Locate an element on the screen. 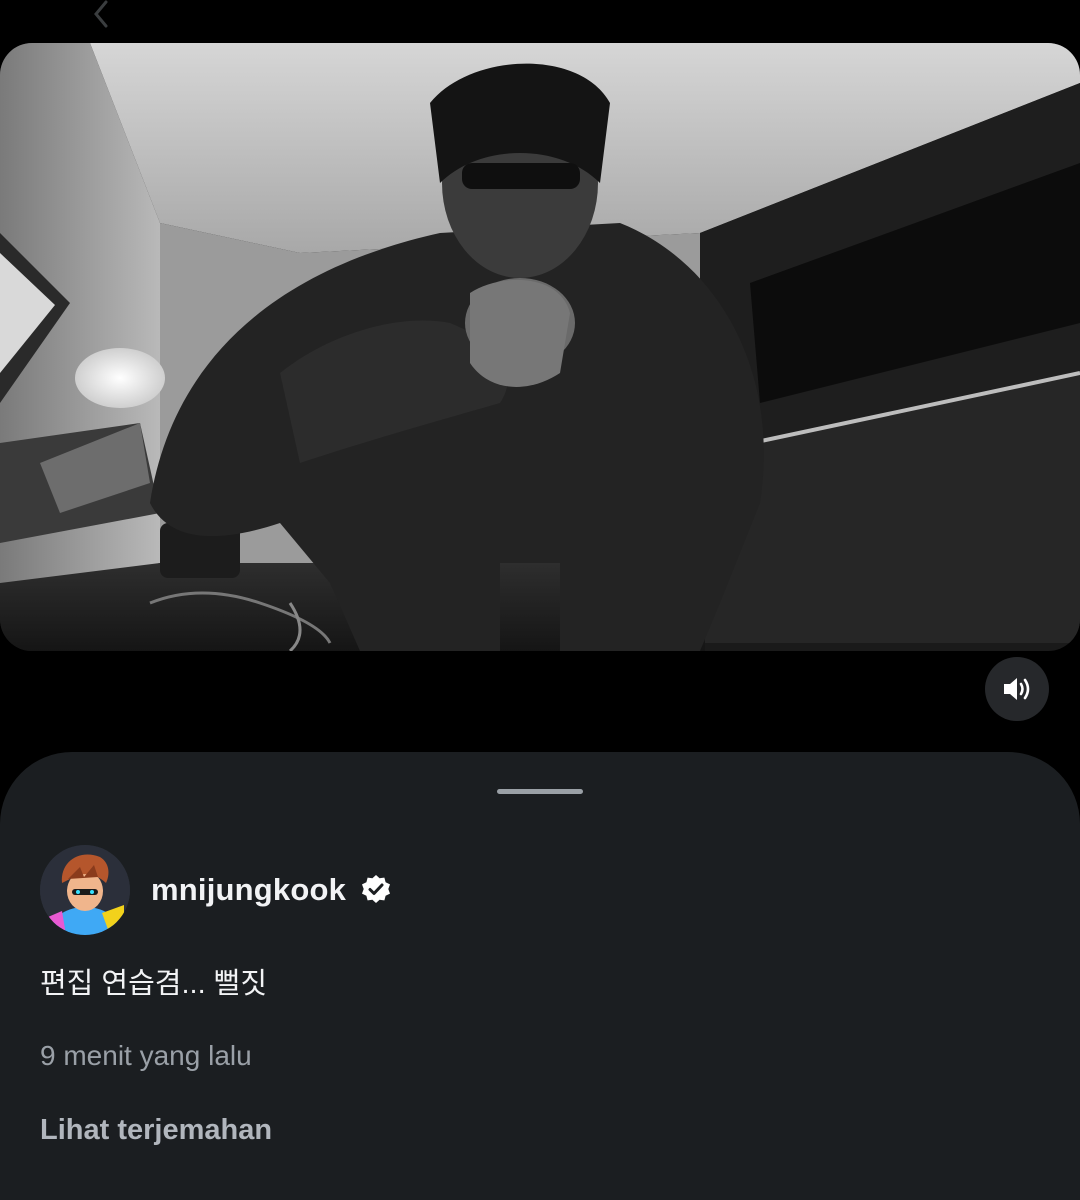 Image resolution: width=1080 pixels, height=1200 pixels. see-translation-link: Lihat terjemahan is located at coordinates (156, 1130).